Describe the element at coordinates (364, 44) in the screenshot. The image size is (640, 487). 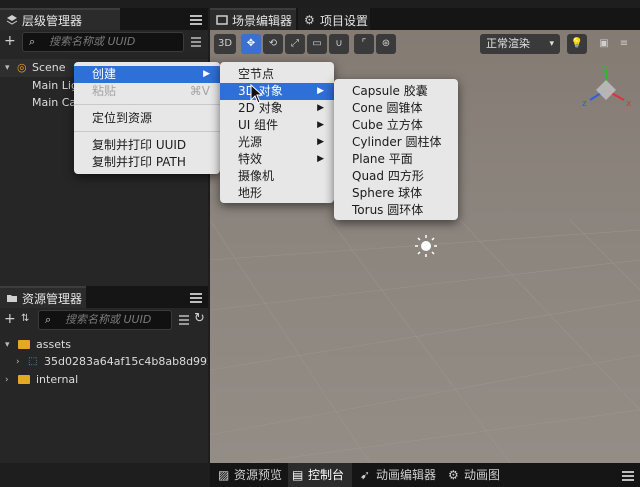
I see `frame-tool-button: ⌜` at that location.